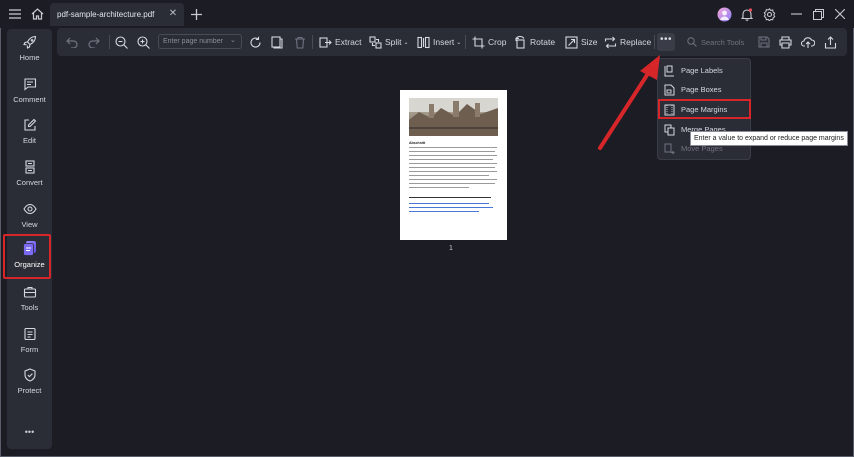  I want to click on sidebar-more-button: •••, so click(29, 434).